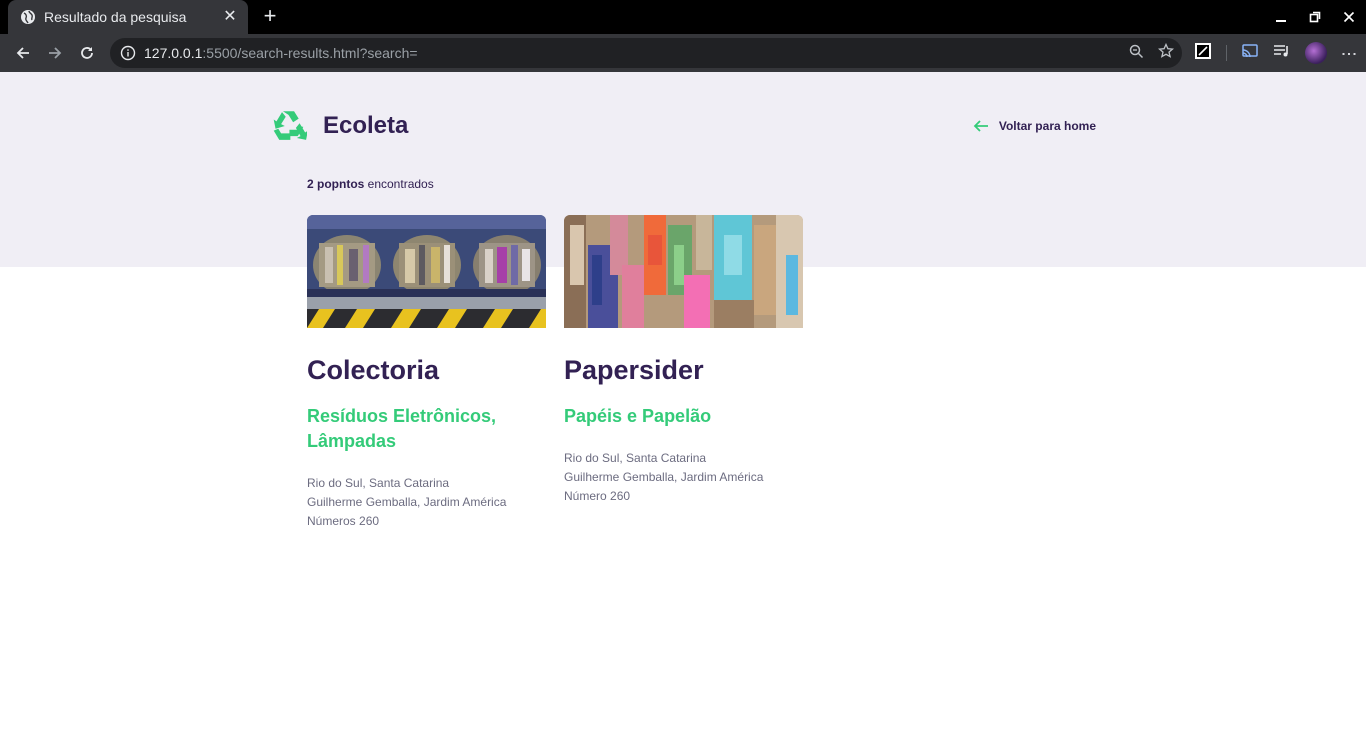  I want to click on forward-arrow-icon, so click(55, 53).